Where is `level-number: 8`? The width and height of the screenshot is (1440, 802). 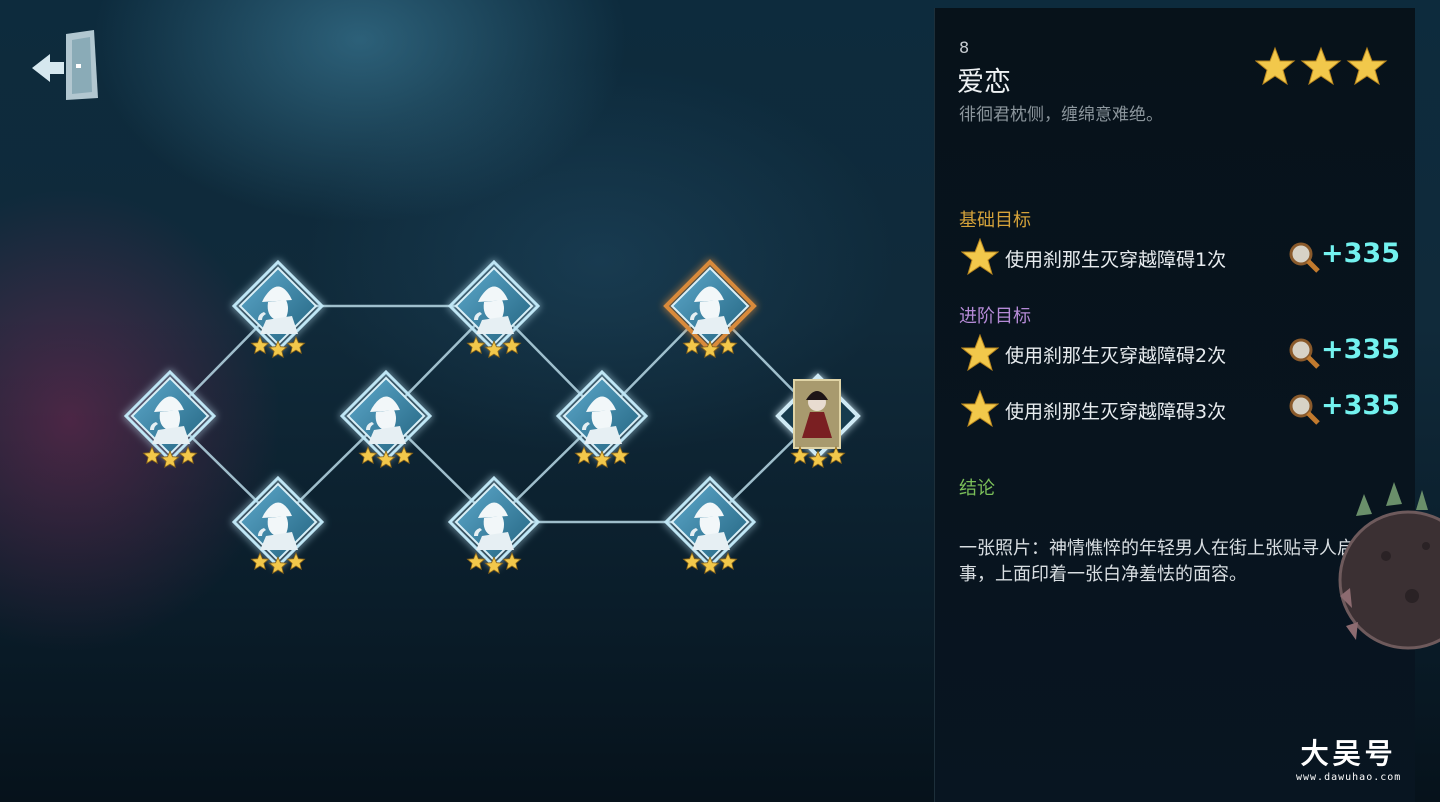
level-number: 8 is located at coordinates (964, 47).